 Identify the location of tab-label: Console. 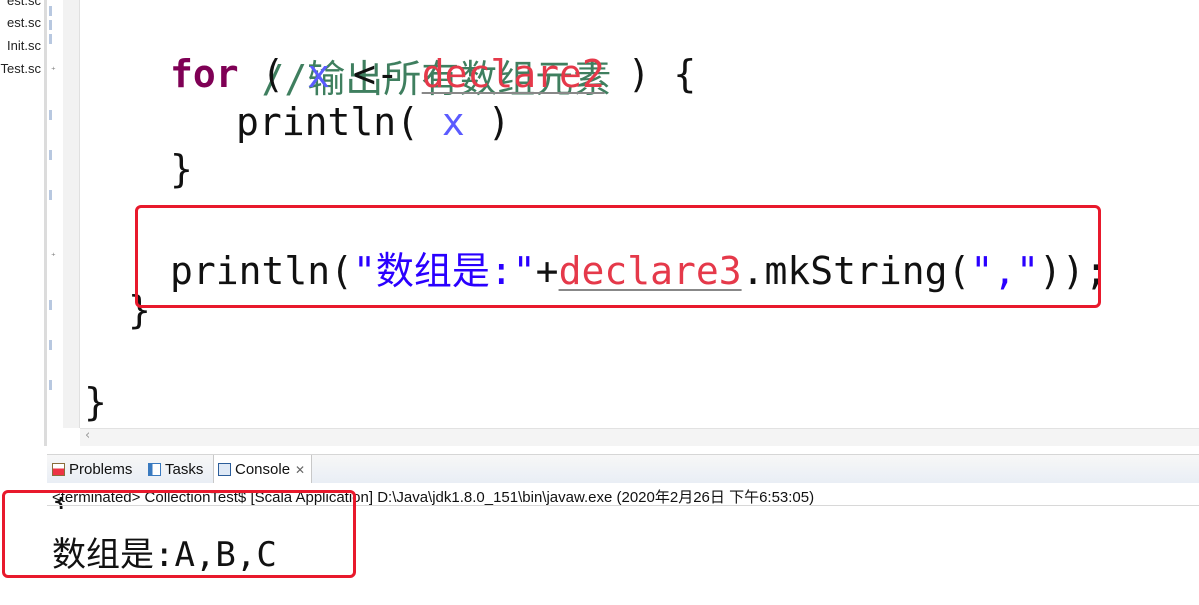
(263, 469).